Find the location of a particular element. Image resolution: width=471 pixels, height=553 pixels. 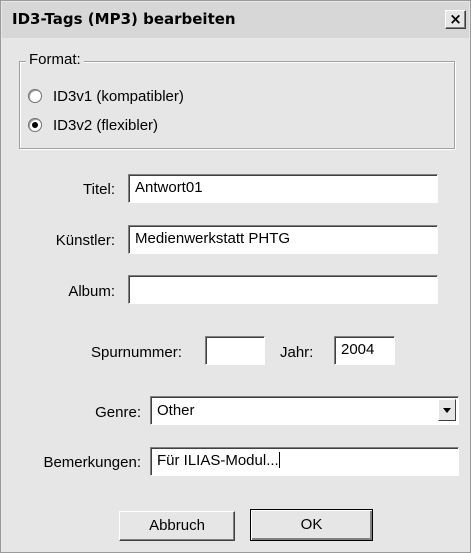

close-icon: × is located at coordinates (455, 19).